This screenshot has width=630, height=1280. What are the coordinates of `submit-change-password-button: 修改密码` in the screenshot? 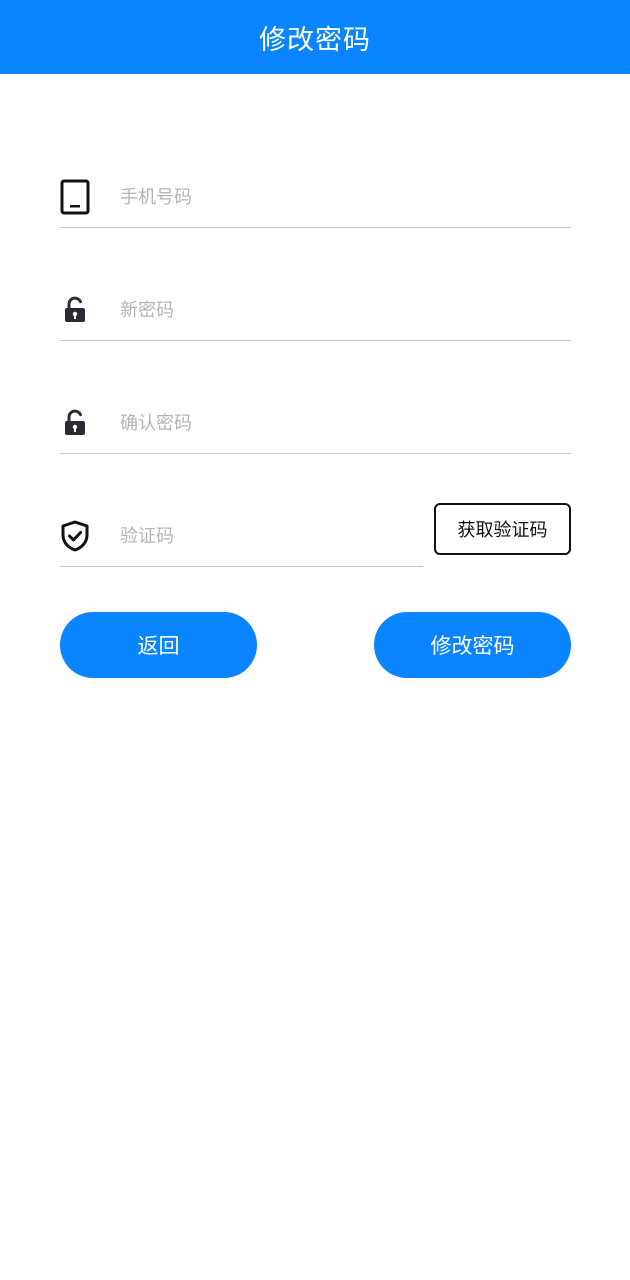 It's located at (472, 645).